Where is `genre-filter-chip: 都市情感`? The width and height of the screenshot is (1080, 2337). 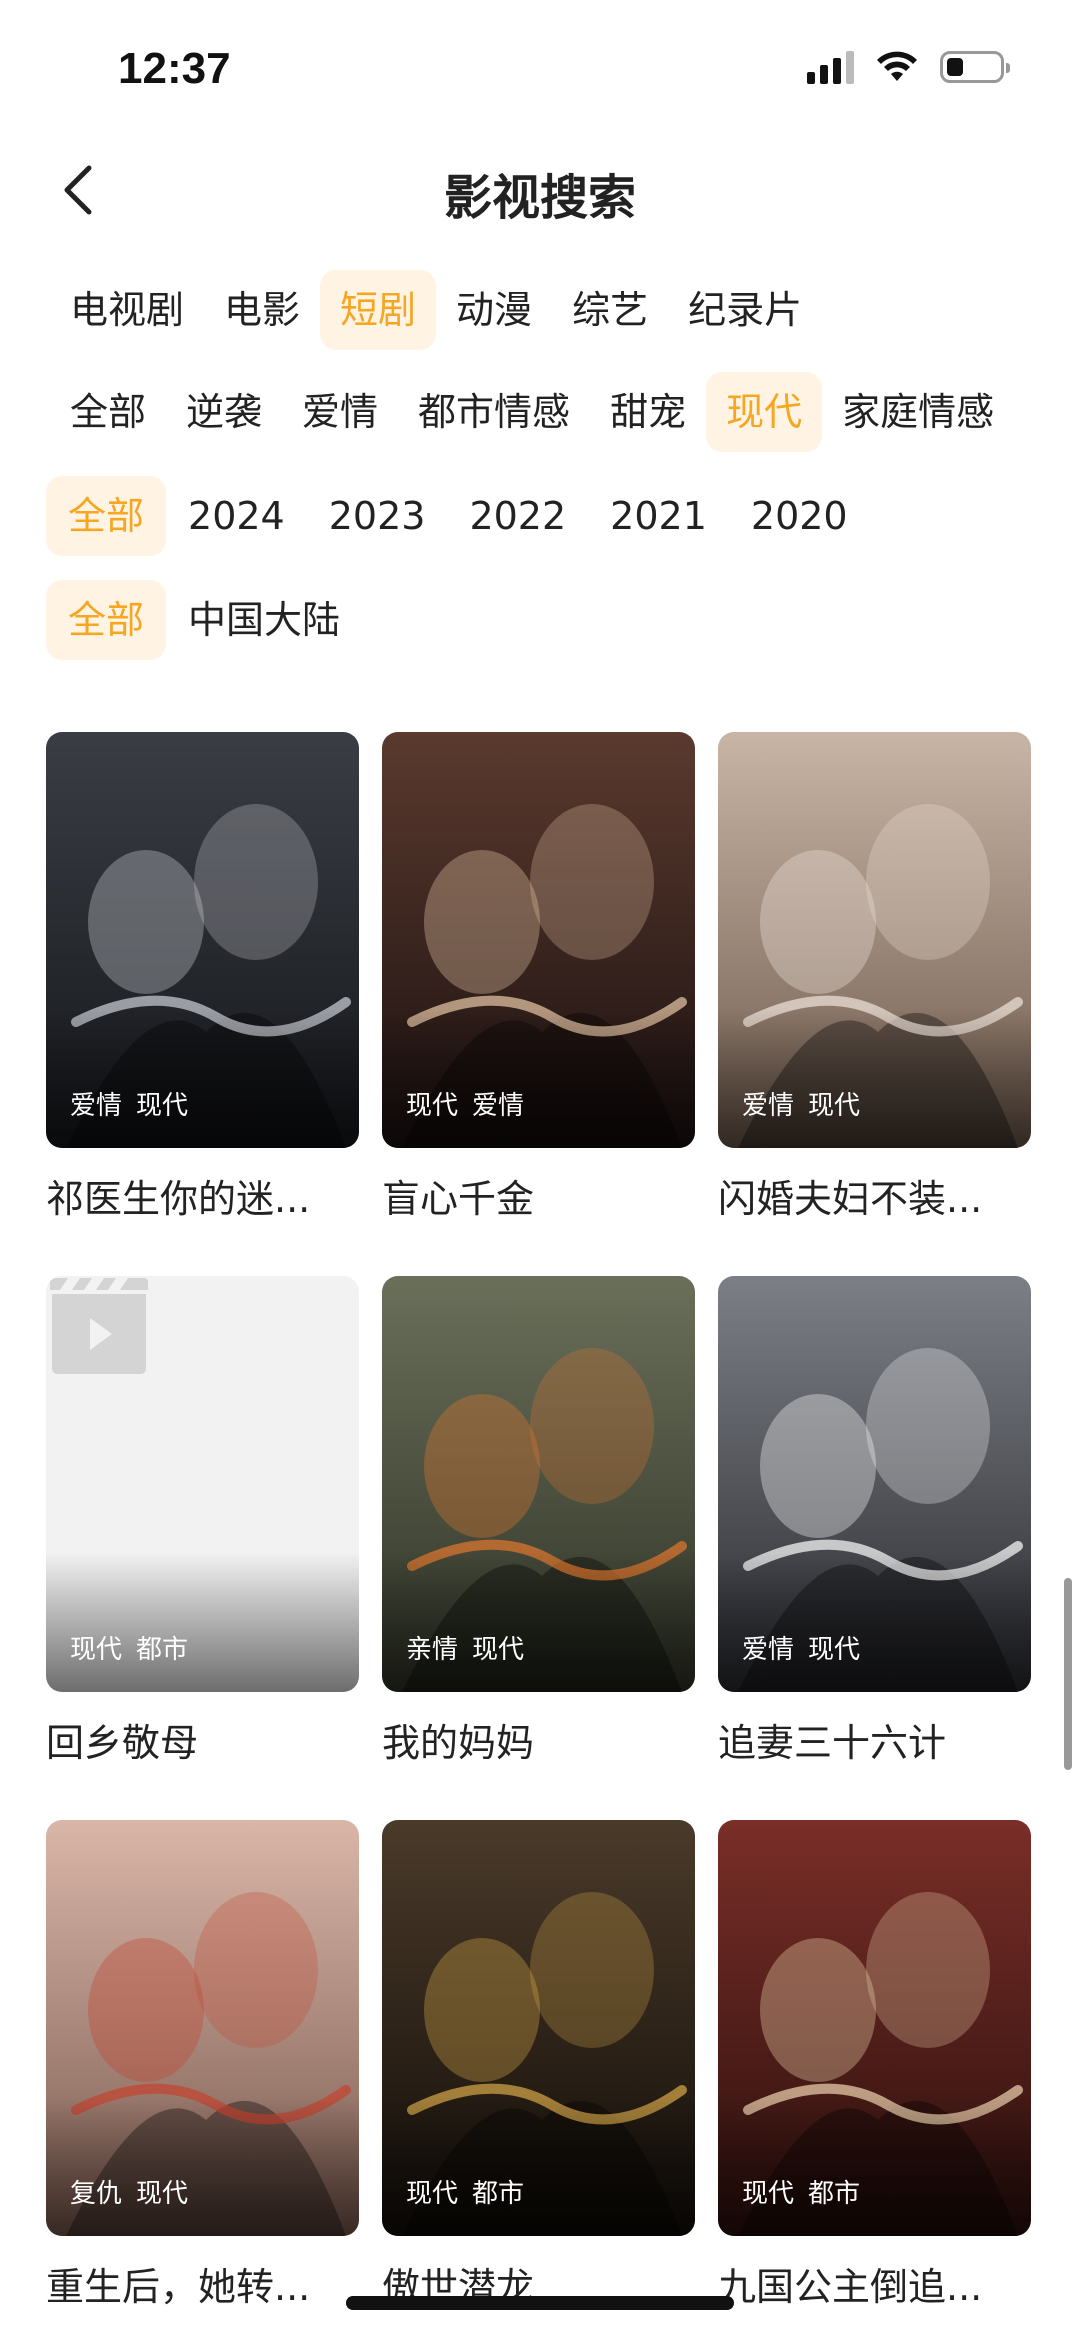
genre-filter-chip: 都市情感 is located at coordinates (494, 412).